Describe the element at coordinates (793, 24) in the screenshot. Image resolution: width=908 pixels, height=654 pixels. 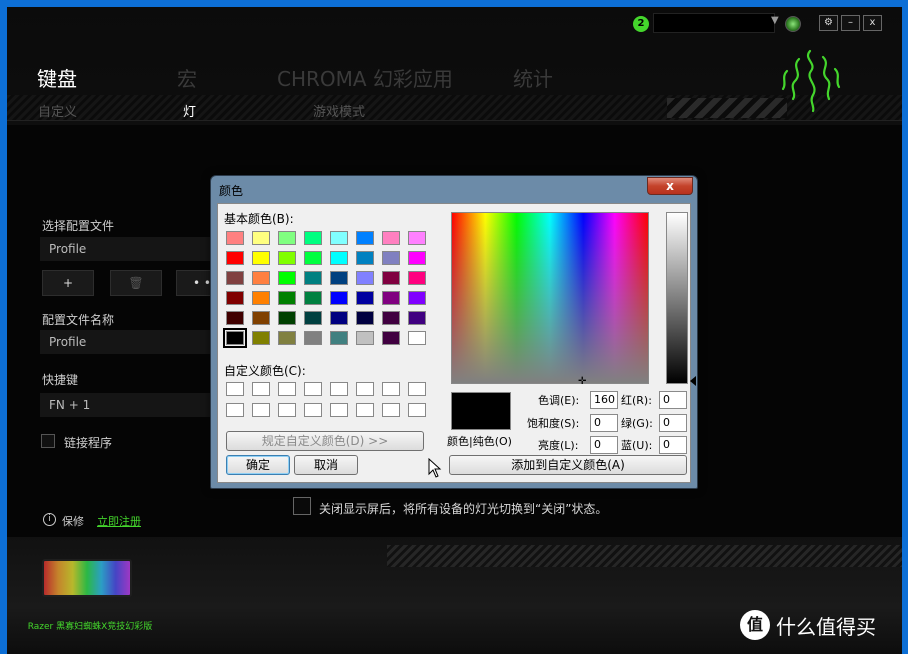
I see `chroma-icon` at that location.